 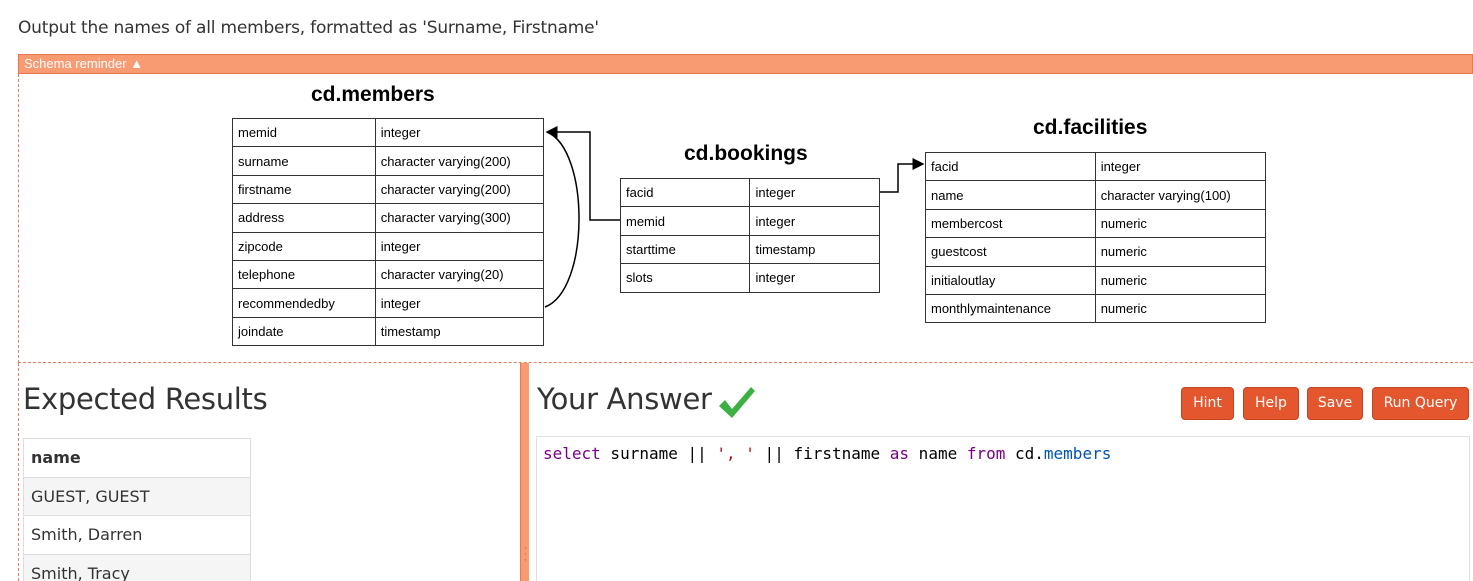 What do you see at coordinates (524, 472) in the screenshot?
I see `pane-splitter: · · ·` at bounding box center [524, 472].